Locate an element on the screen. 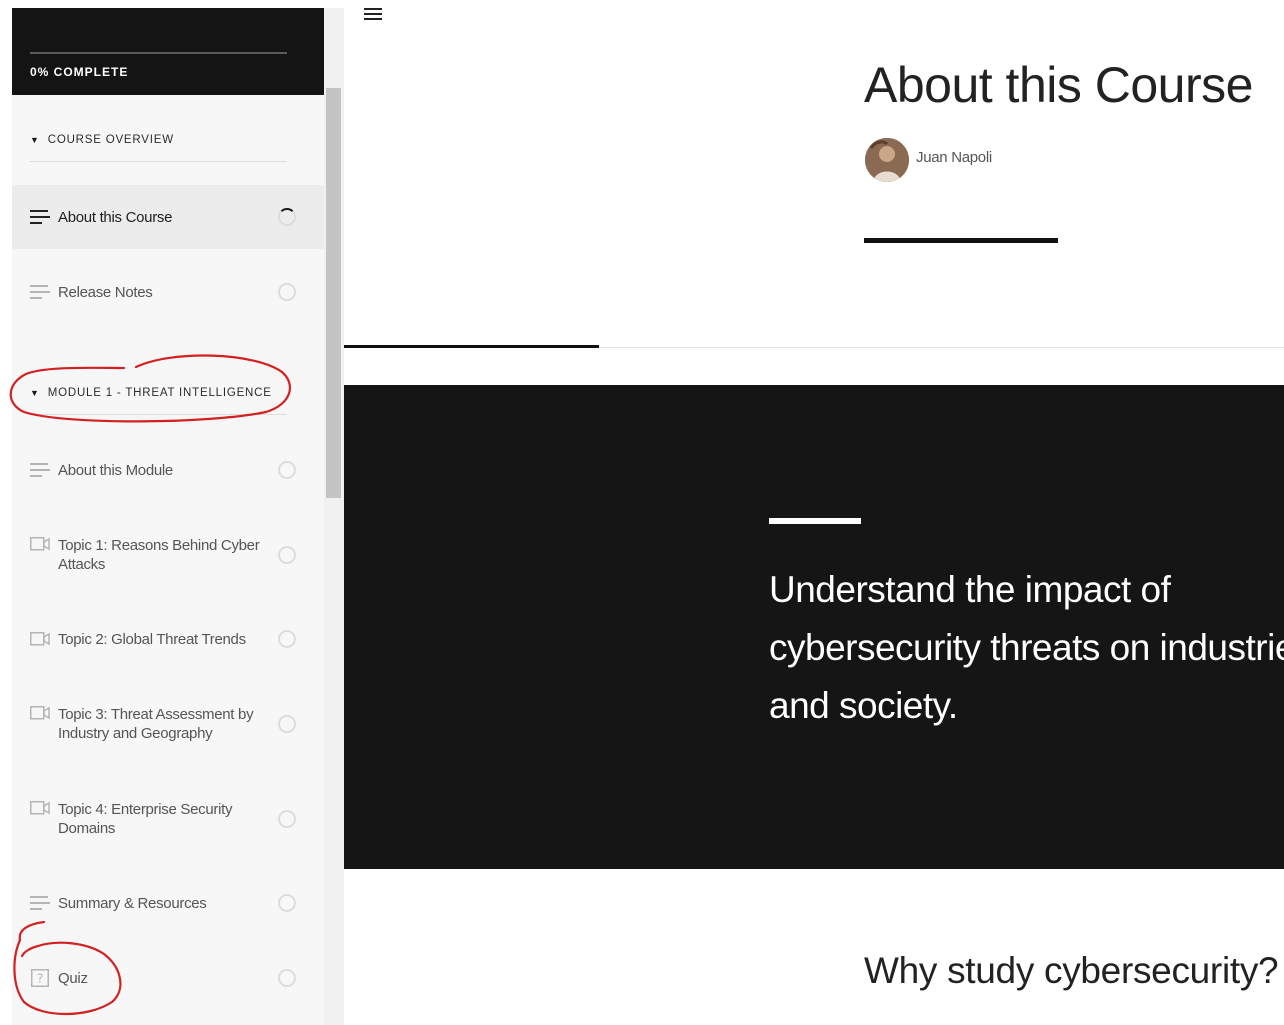  lesson-quiz: ? Quiz is located at coordinates (168, 978).